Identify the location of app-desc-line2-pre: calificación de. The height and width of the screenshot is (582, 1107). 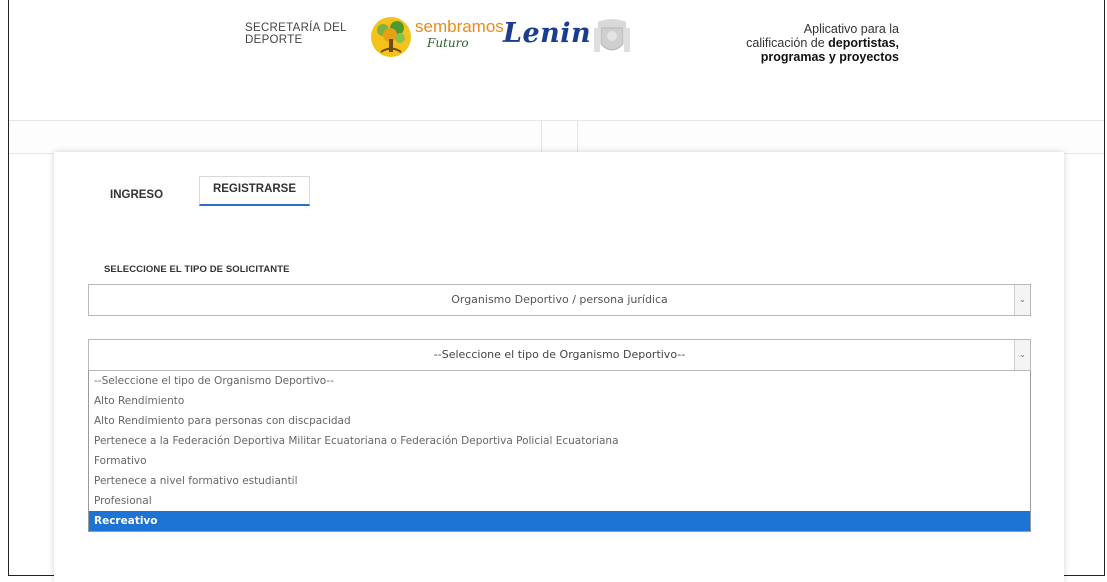
(787, 43).